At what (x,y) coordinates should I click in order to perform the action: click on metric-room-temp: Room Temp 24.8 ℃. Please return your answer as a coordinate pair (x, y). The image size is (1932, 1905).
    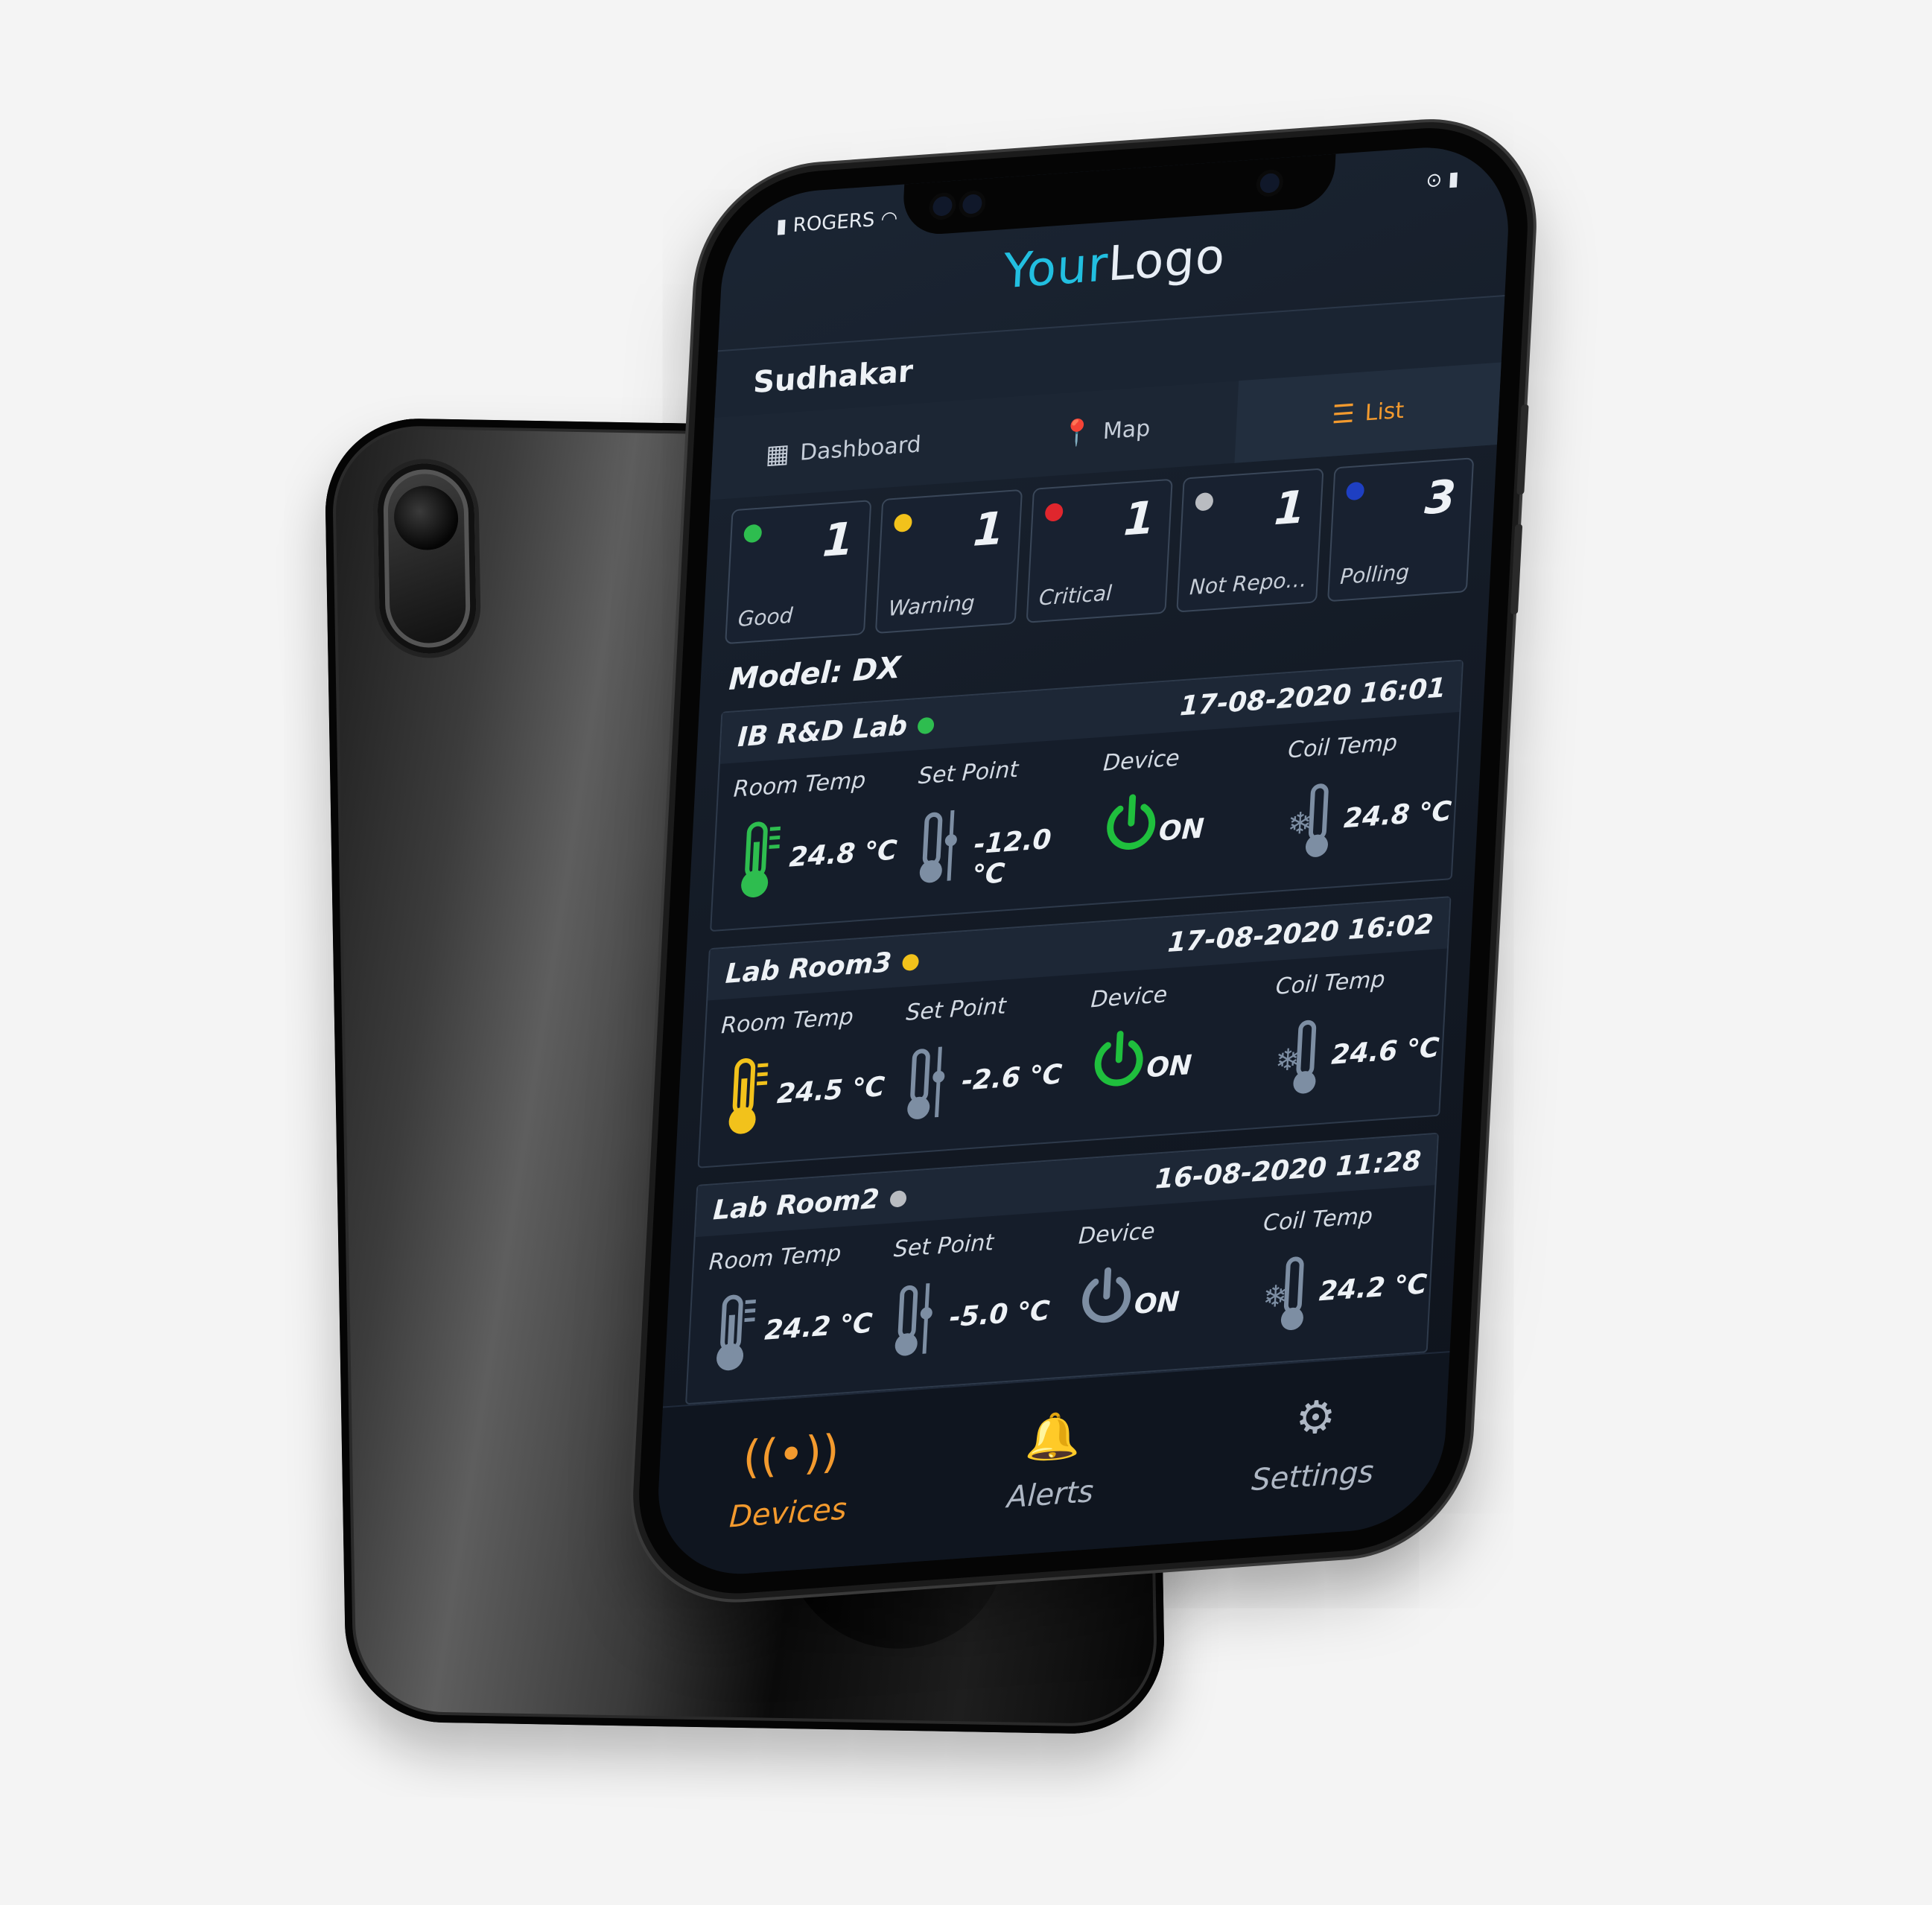
    Looking at the image, I should click on (809, 841).